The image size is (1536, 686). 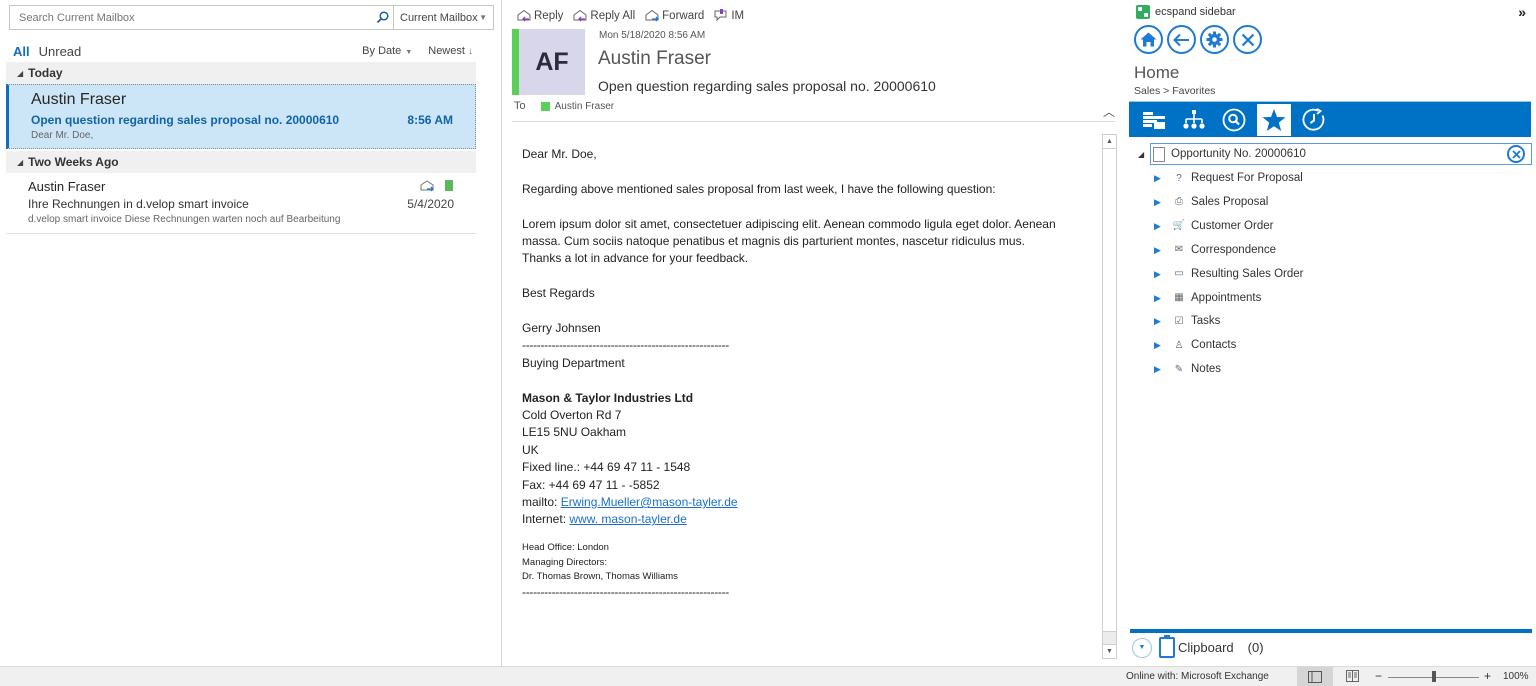 I want to click on tree-item: ▶ ▭ Resulting Sales Order, so click(x=1229, y=274).